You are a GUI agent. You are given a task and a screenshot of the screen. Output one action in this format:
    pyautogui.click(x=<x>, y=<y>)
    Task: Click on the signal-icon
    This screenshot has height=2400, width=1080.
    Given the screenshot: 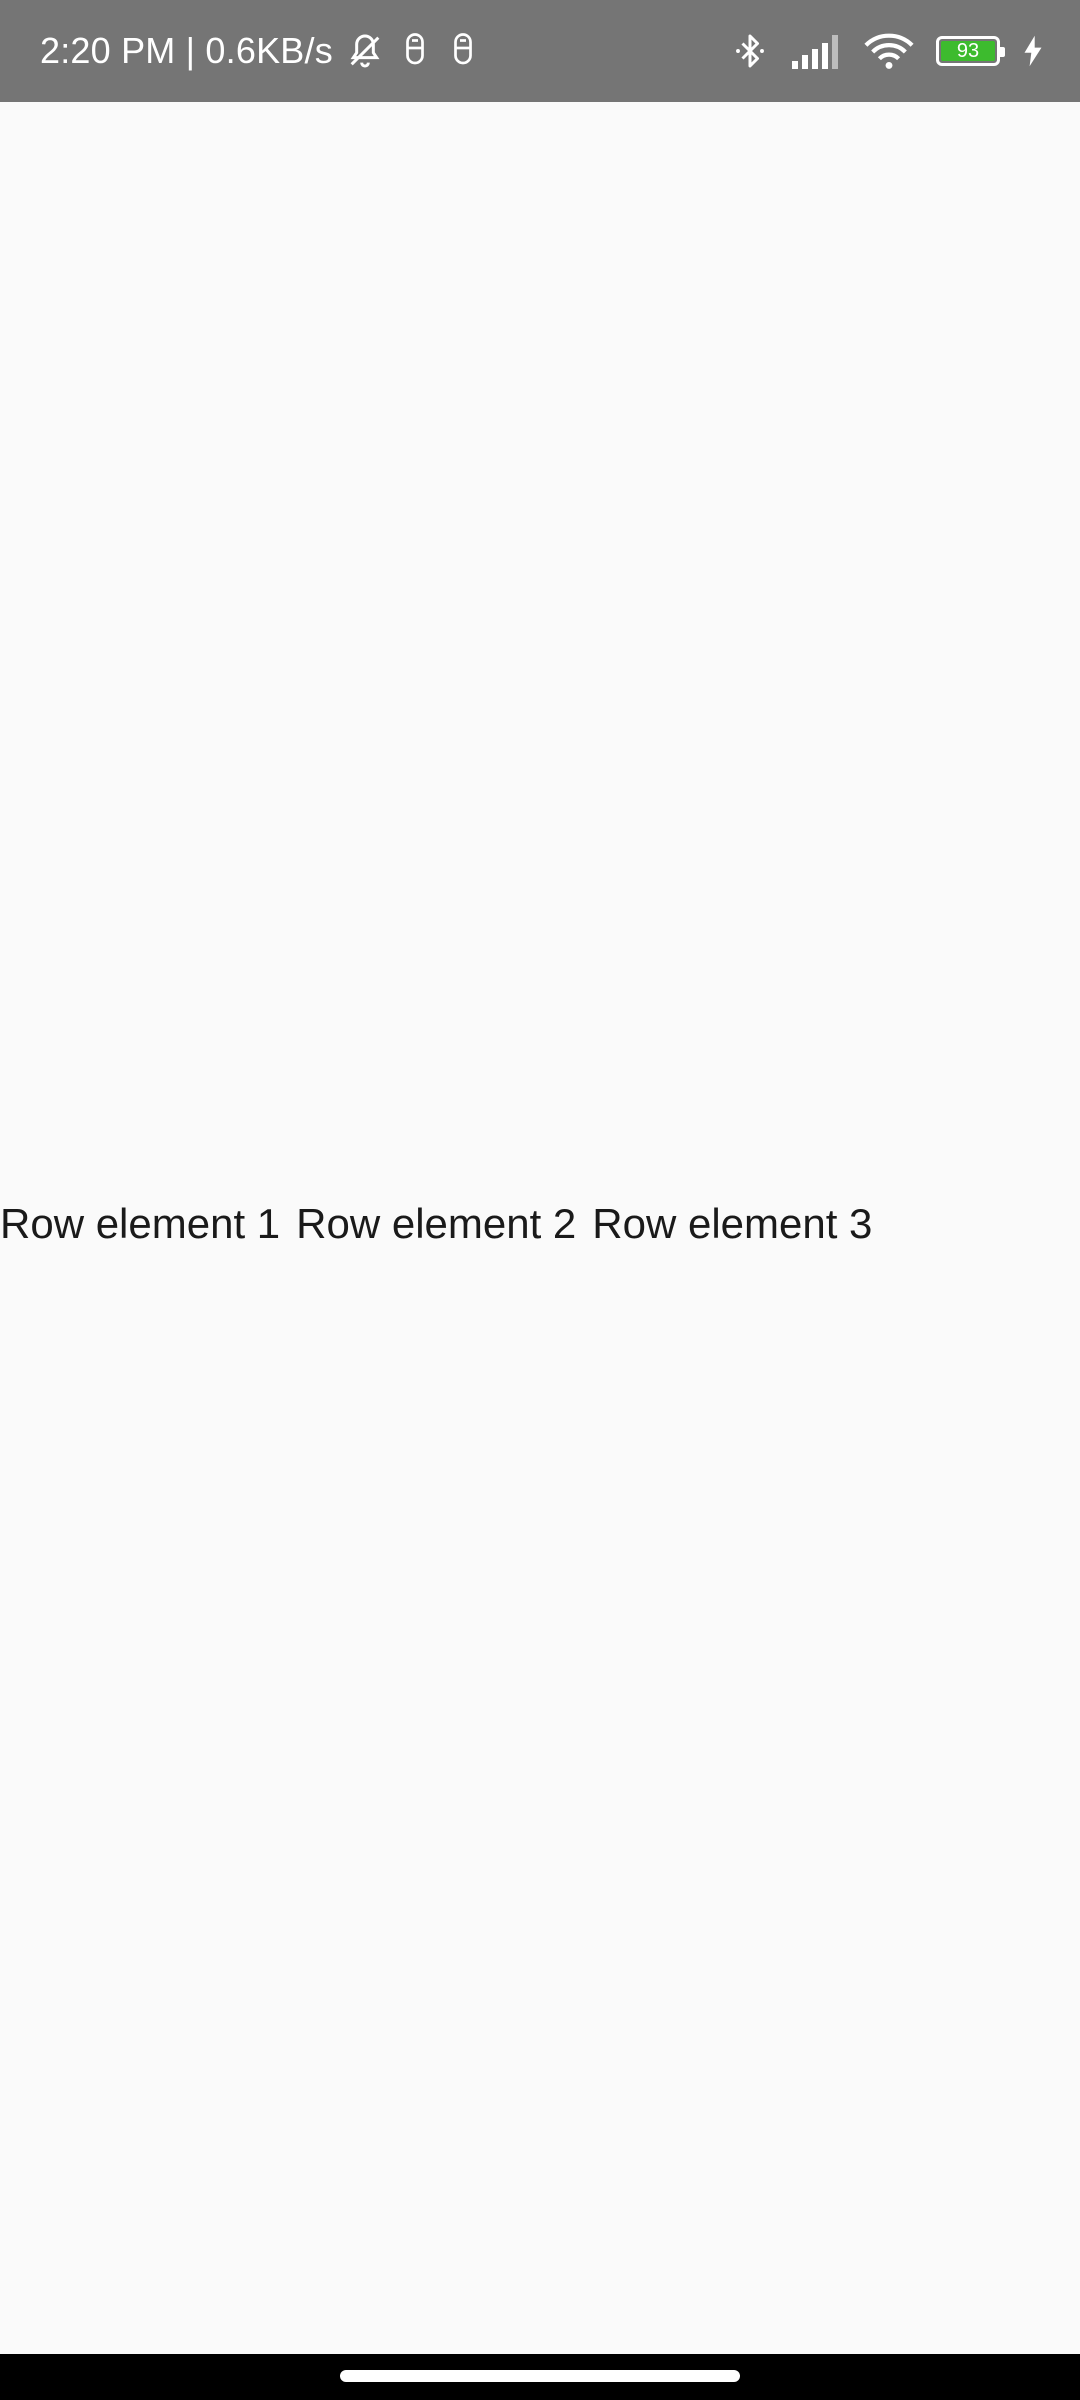 What is the action you would take?
    pyautogui.click(x=816, y=51)
    